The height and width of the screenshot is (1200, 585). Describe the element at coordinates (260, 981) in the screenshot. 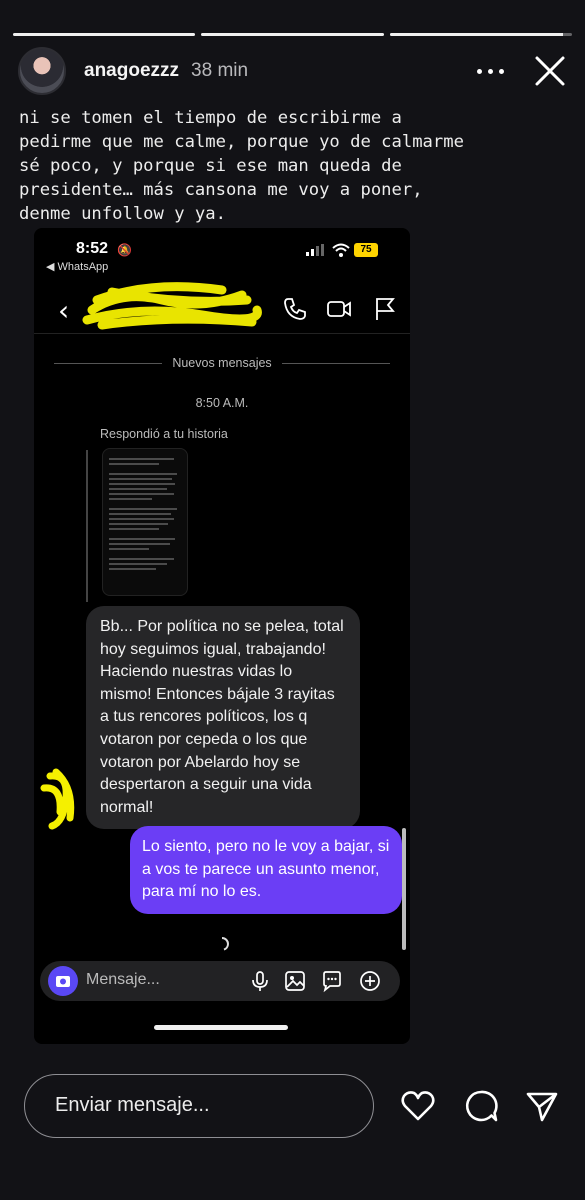

I see `microphone-icon` at that location.